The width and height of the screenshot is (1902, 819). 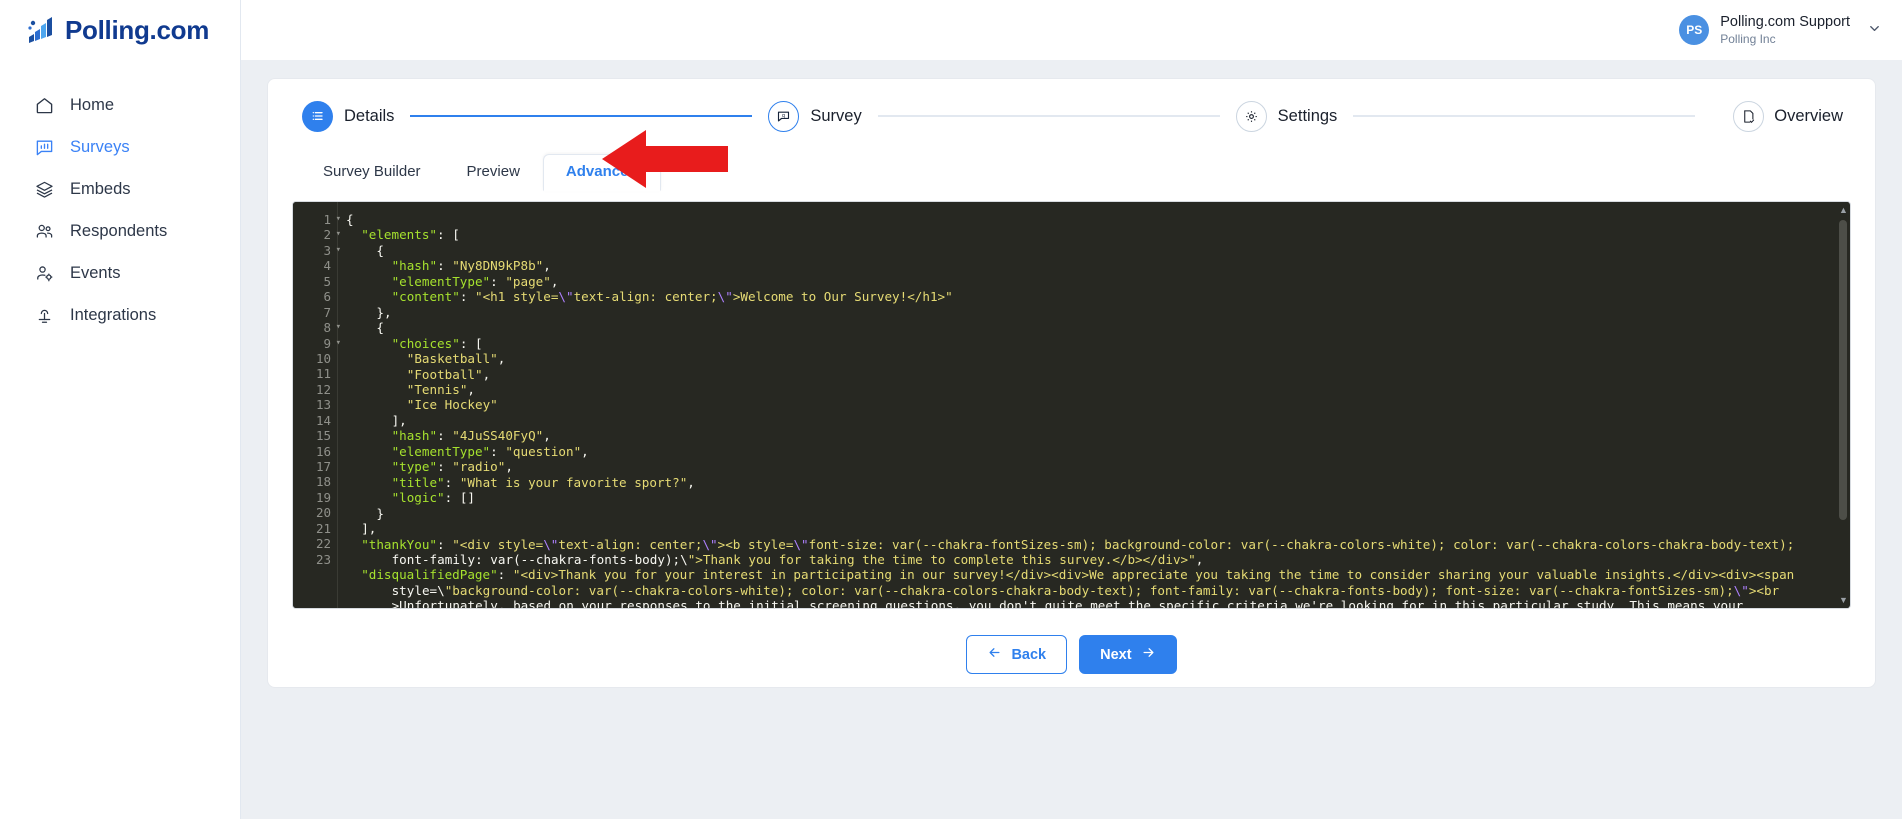 I want to click on step-settings: Settings, so click(x=1286, y=116).